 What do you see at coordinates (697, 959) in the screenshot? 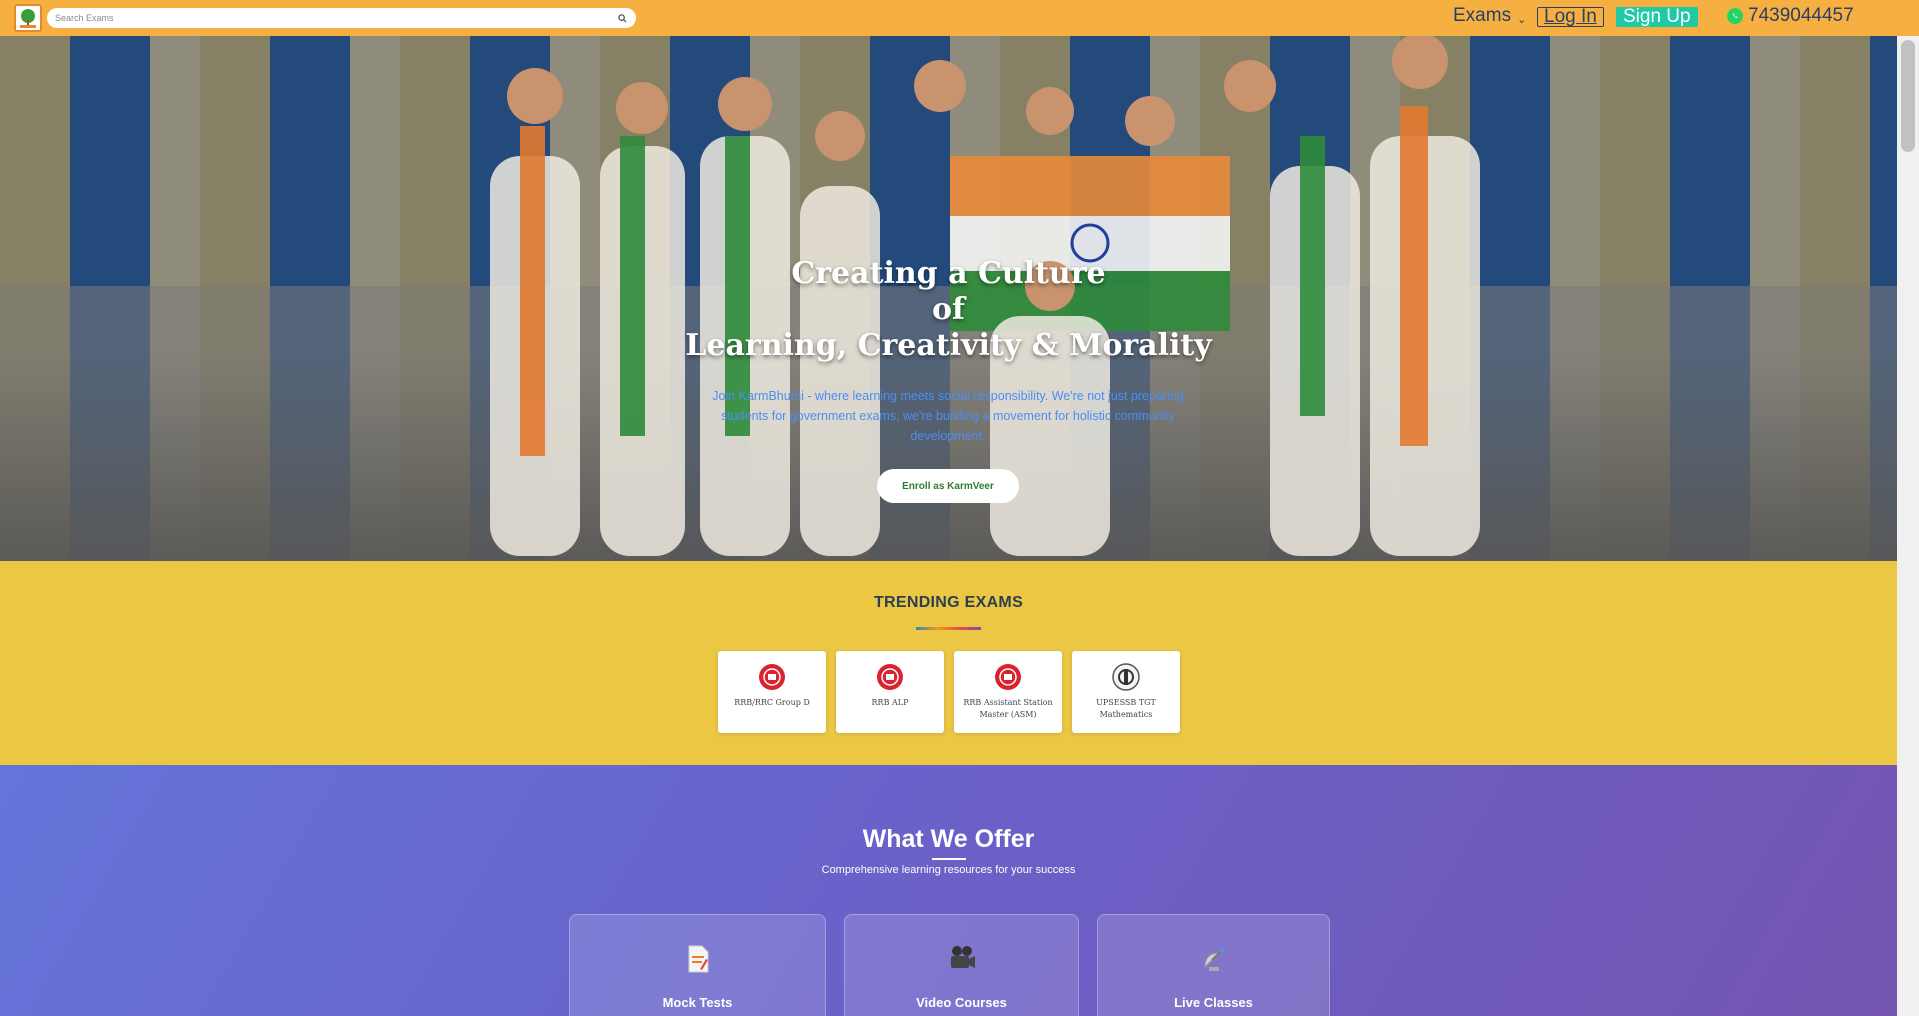
I see `document-icon` at bounding box center [697, 959].